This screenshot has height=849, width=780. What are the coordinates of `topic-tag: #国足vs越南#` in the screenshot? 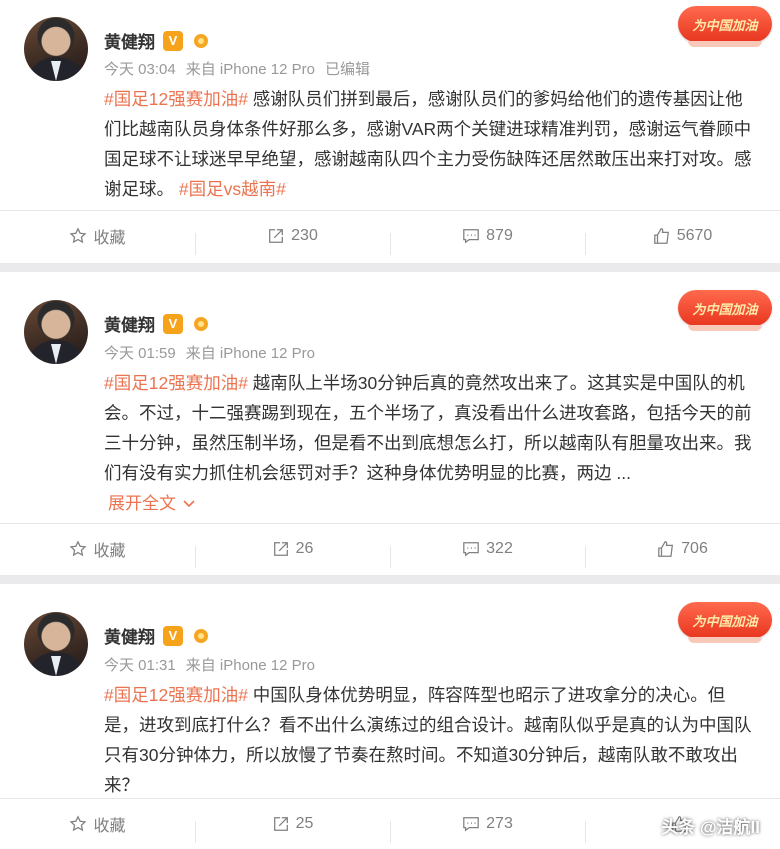 It's located at (232, 189).